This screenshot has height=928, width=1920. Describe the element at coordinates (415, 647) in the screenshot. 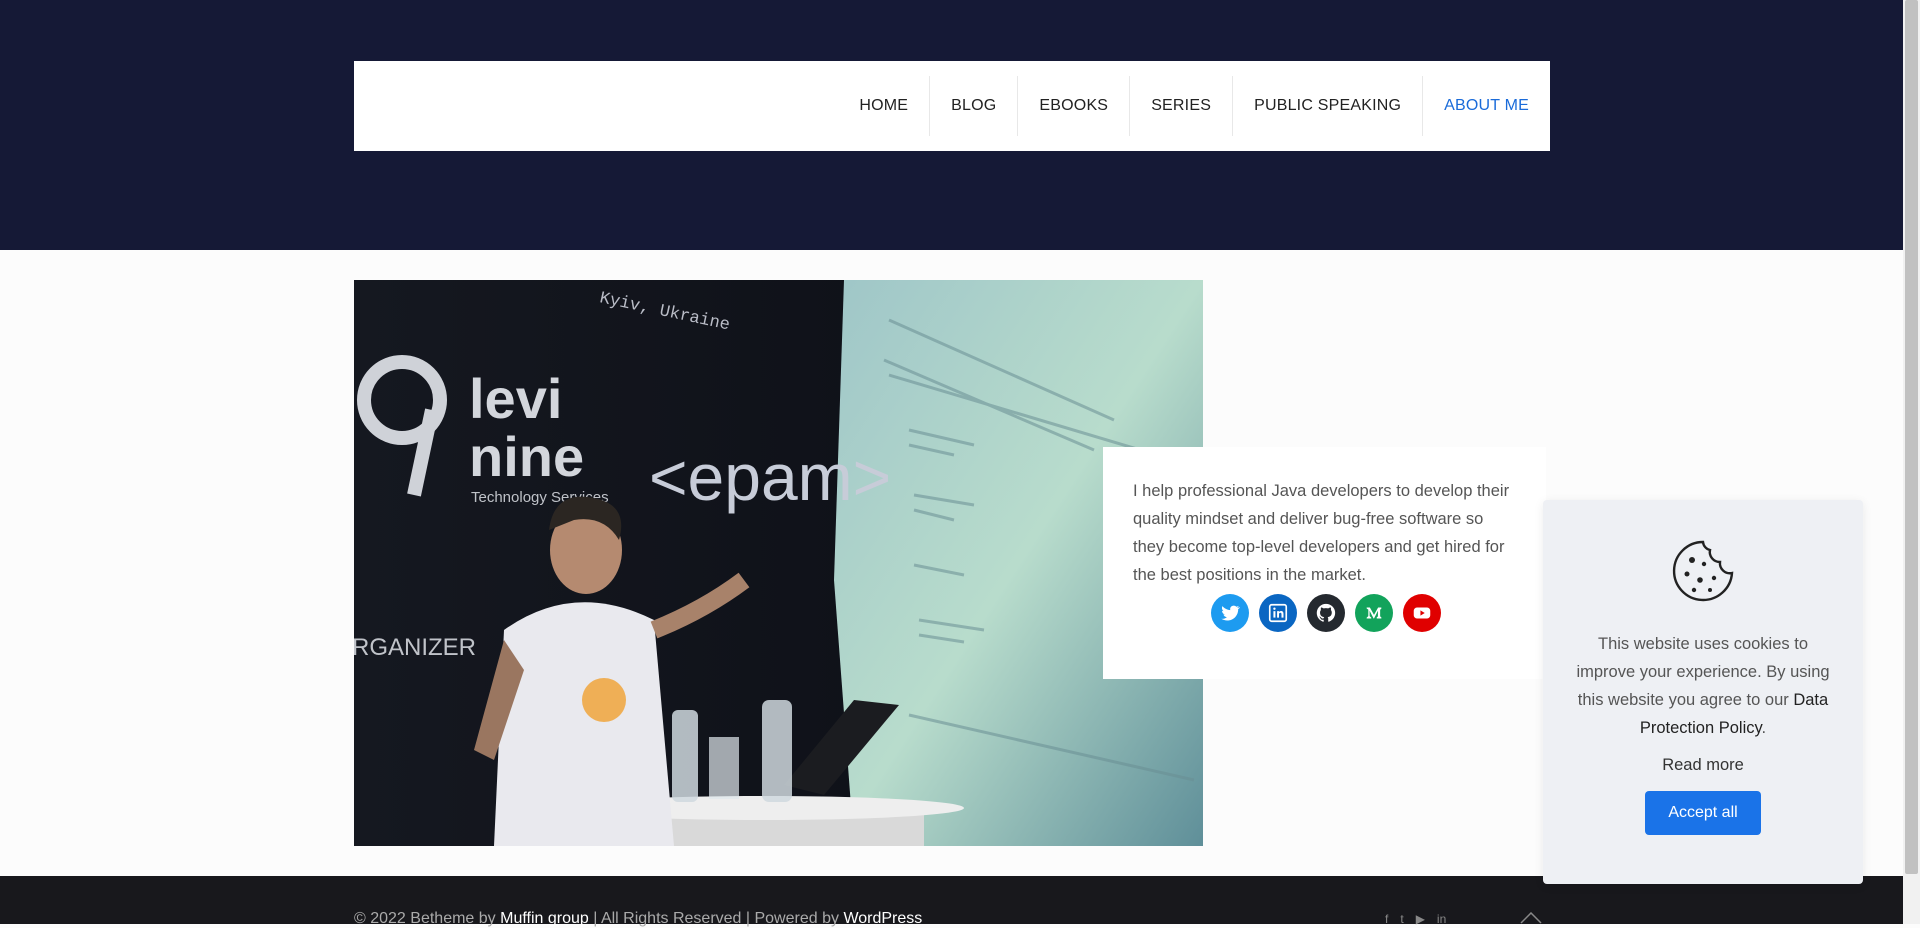

I see `side-banner-text: RGANIZER` at that location.